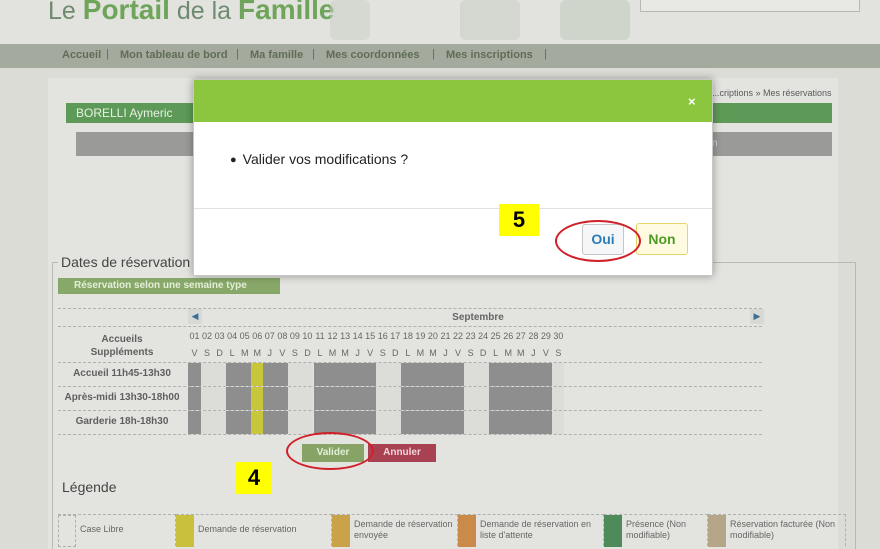 This screenshot has height=549, width=880. I want to click on site-logo: Le Portail de la Famille, so click(191, 13).